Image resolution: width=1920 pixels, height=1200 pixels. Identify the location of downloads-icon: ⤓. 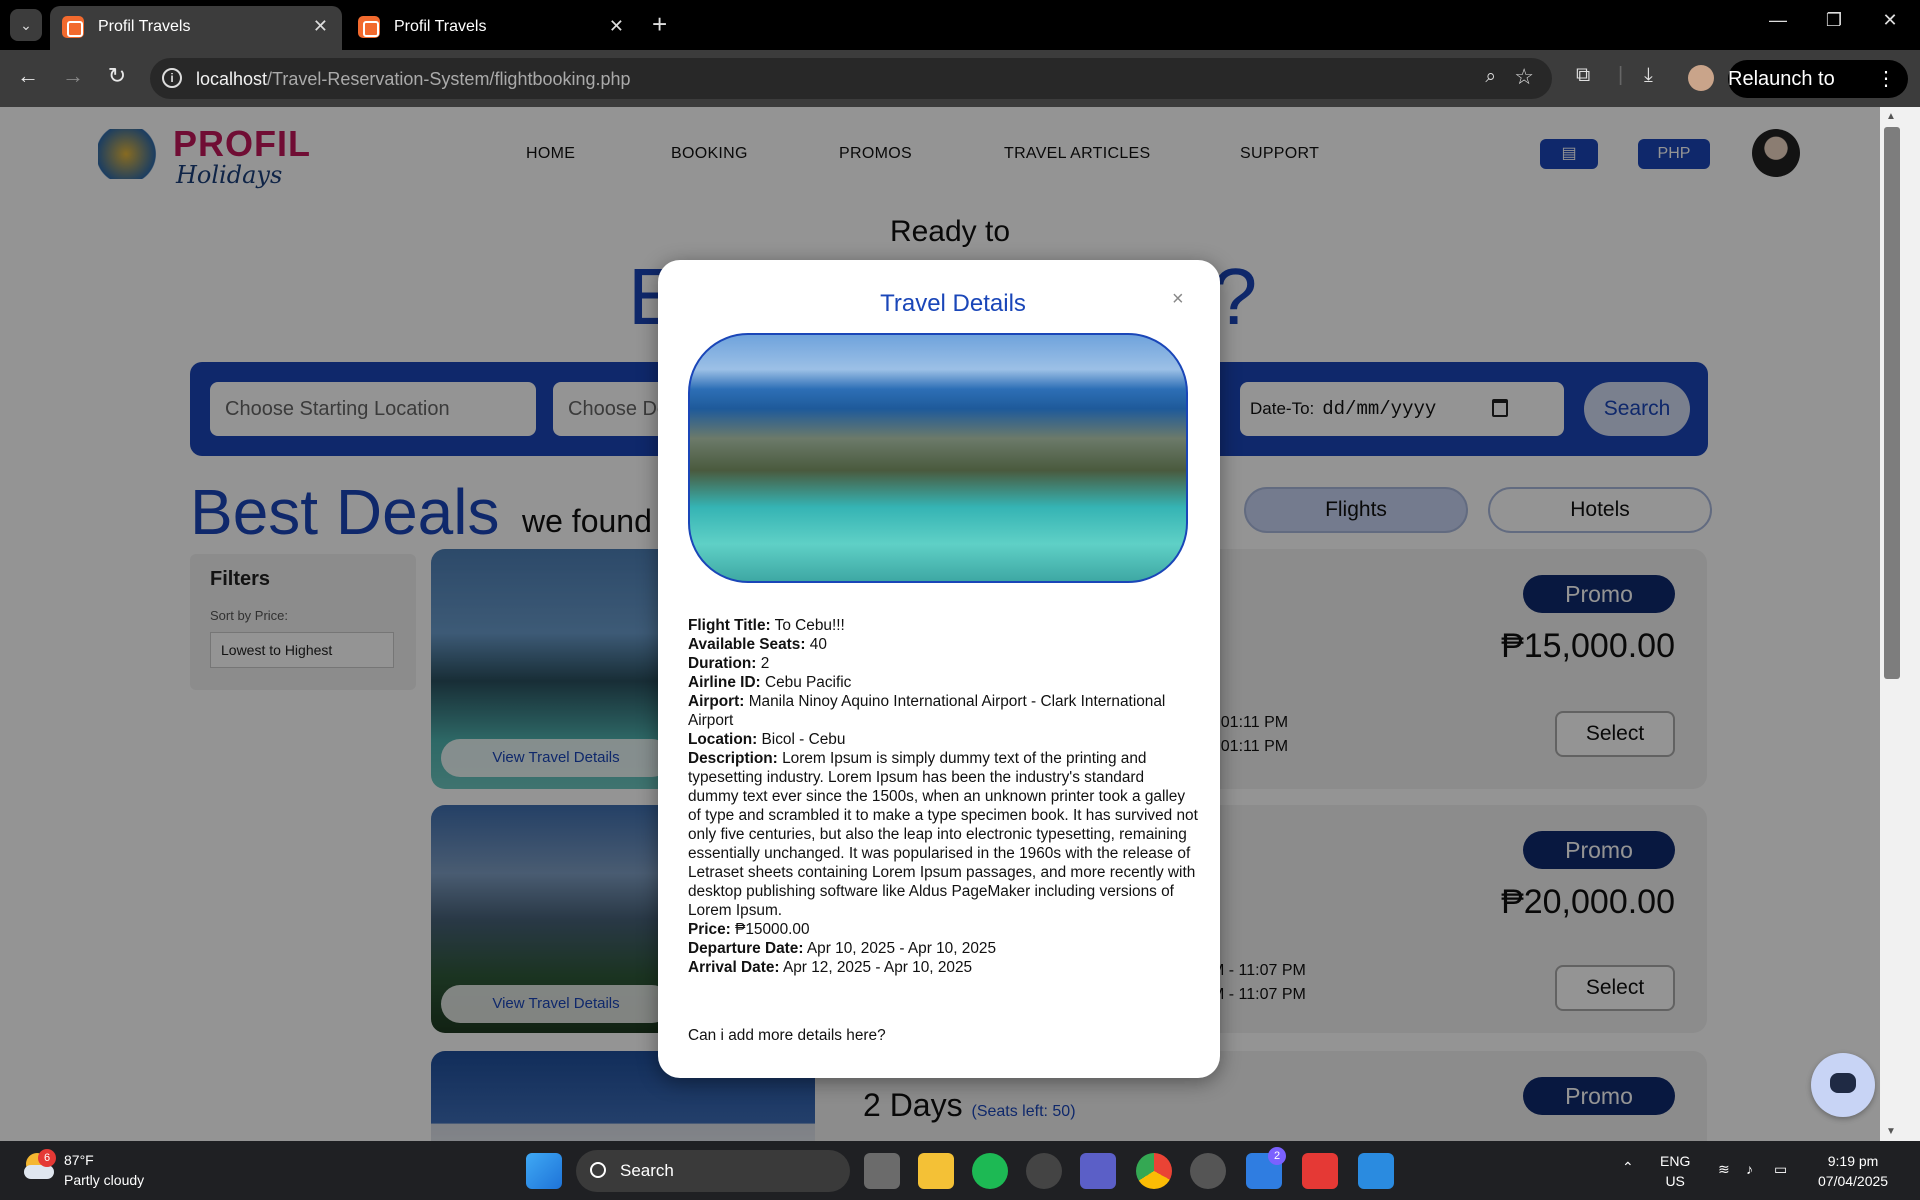
(1648, 75).